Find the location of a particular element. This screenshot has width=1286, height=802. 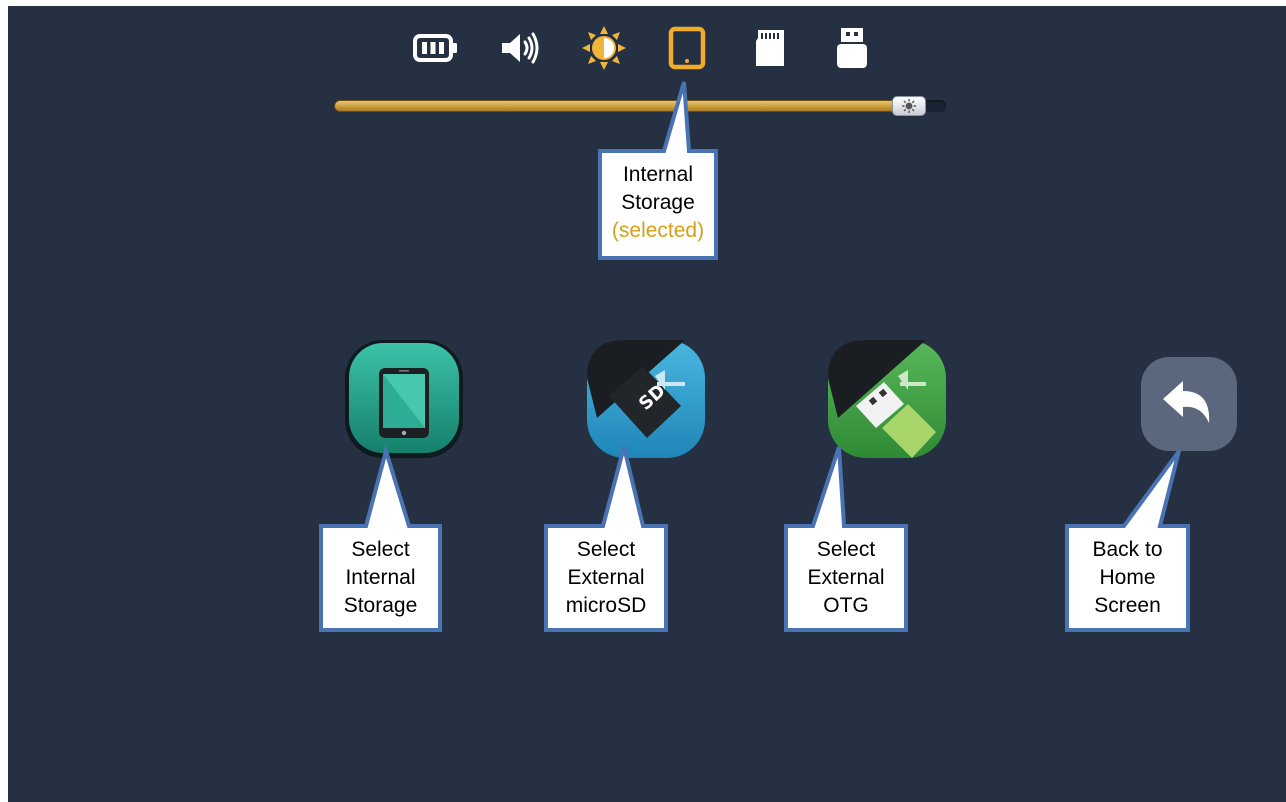

slider-thumb is located at coordinates (908, 106).